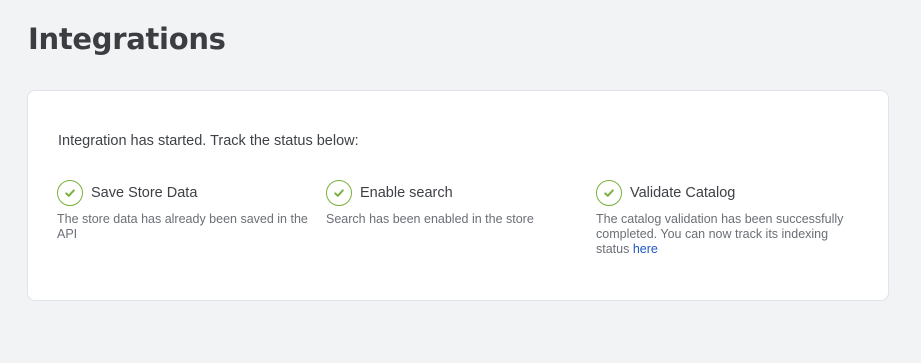  What do you see at coordinates (645, 249) in the screenshot?
I see `indexing-status-link: here` at bounding box center [645, 249].